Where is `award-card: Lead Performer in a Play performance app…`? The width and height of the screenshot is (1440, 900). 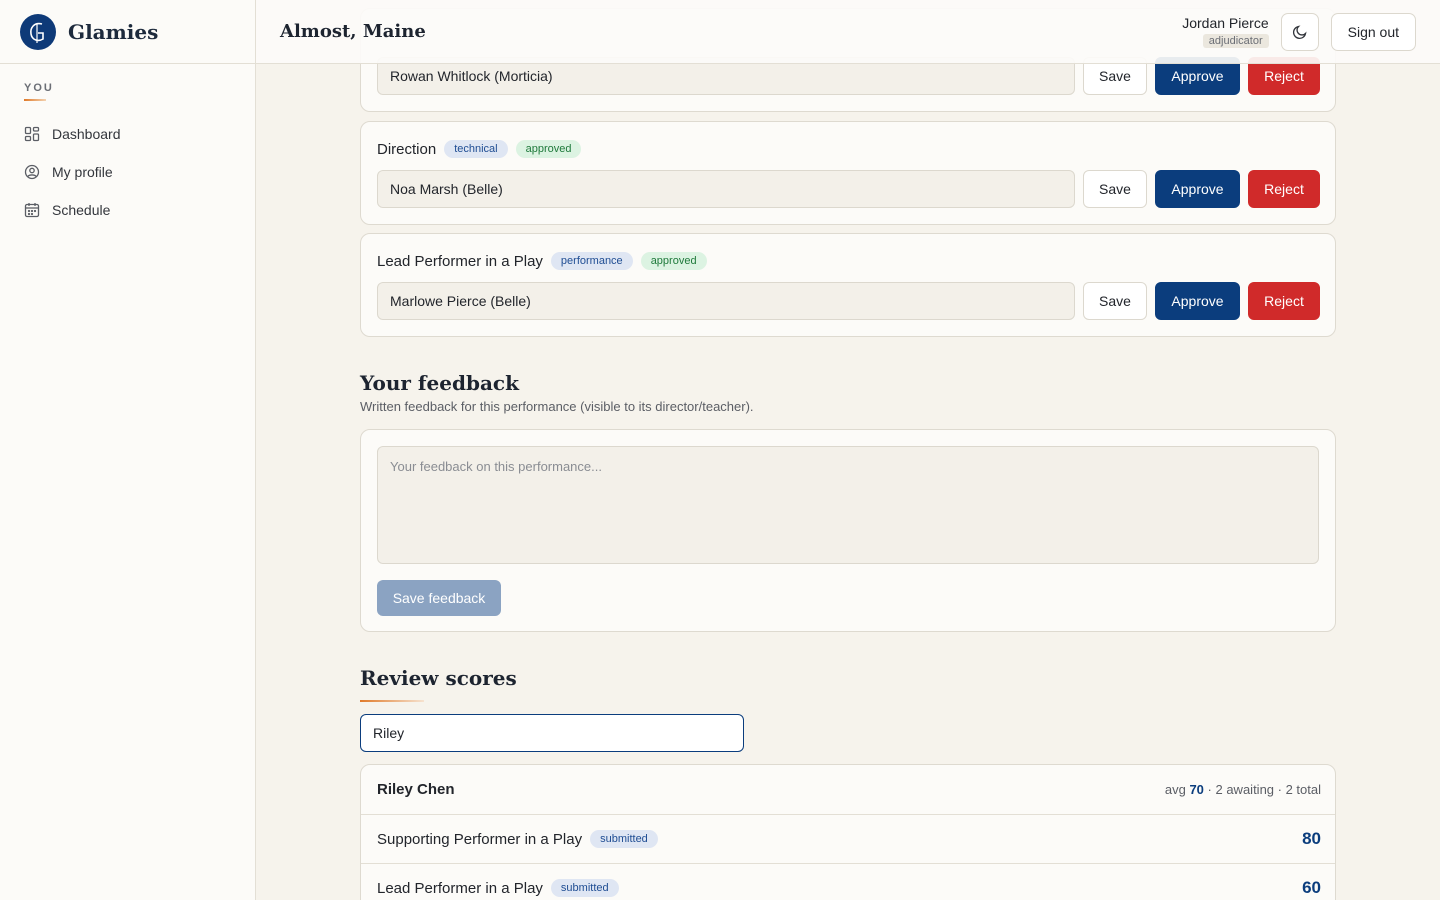
award-card: Lead Performer in a Play performance app… is located at coordinates (848, 285).